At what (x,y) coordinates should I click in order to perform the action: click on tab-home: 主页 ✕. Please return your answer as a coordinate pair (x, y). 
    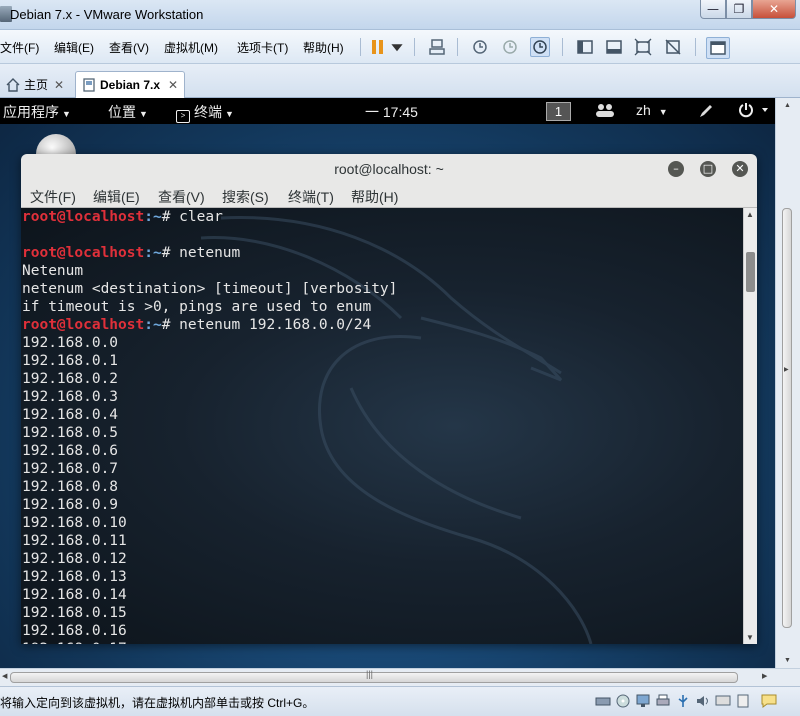
    Looking at the image, I should click on (35, 84).